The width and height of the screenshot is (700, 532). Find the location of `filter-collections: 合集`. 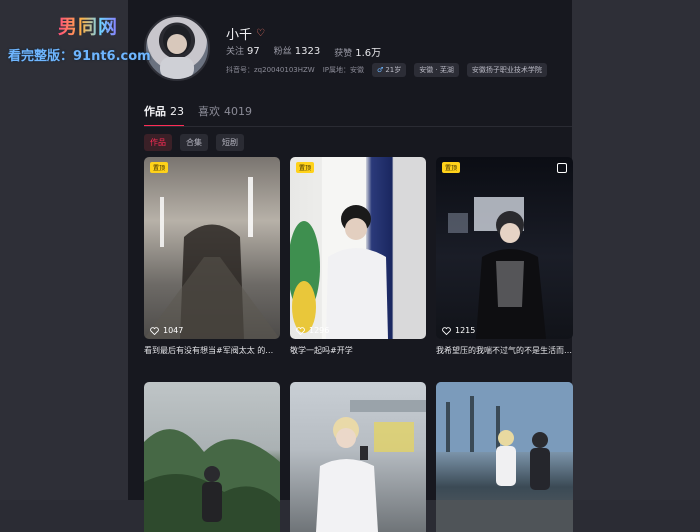

filter-collections: 合集 is located at coordinates (194, 142).